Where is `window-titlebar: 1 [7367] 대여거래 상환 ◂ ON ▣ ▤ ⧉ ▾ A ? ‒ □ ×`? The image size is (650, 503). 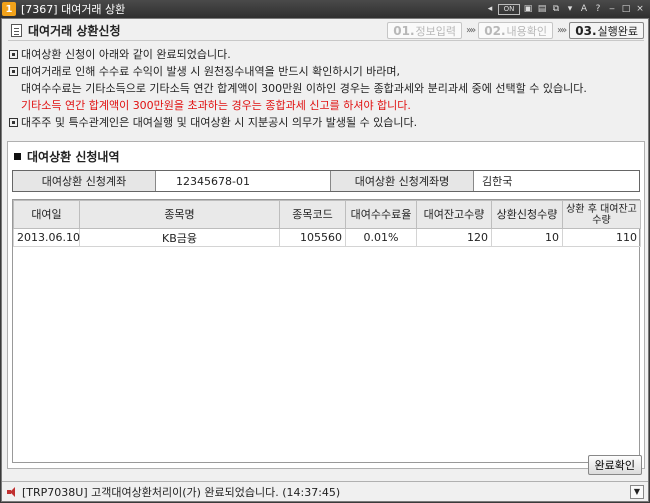
window-titlebar: 1 [7367] 대여거래 상환 ◂ ON ▣ ▤ ⧉ ▾ A ? ‒ □ × is located at coordinates (325, 9).